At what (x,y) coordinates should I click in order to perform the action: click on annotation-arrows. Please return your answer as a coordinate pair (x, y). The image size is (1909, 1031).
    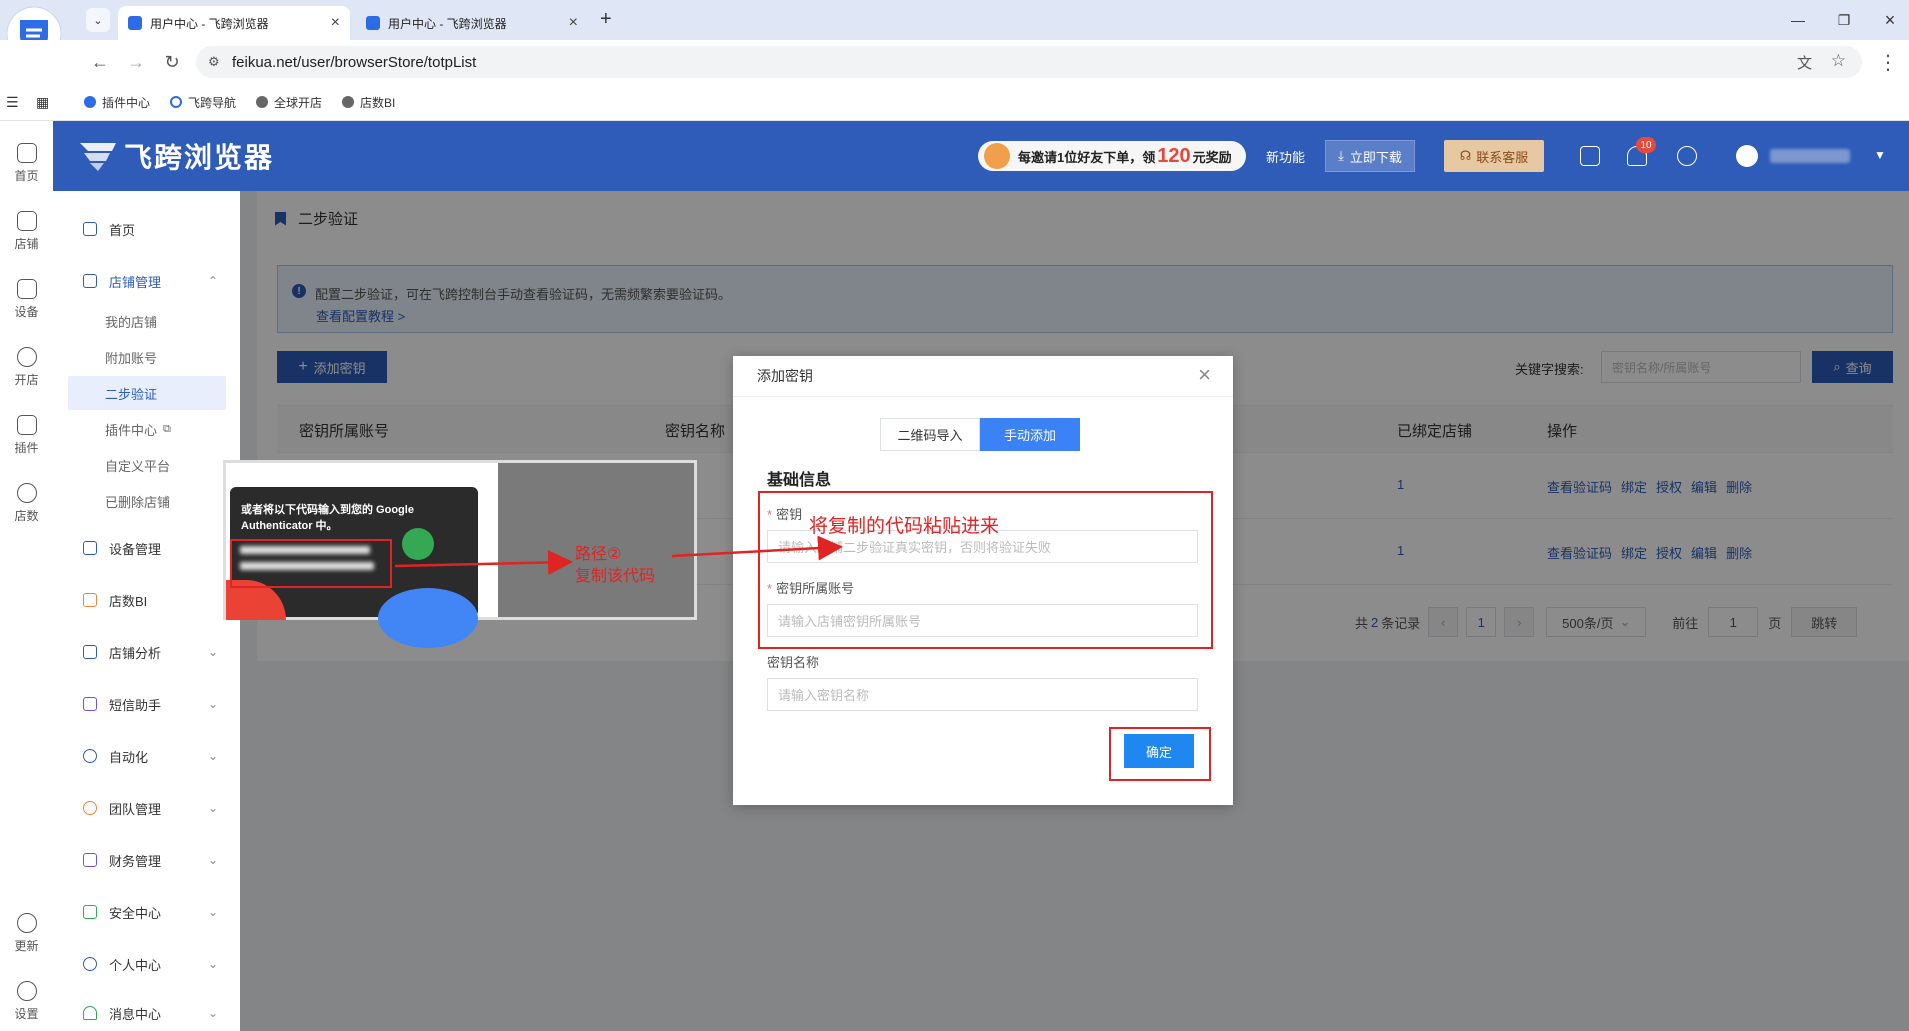
    Looking at the image, I should click on (618, 555).